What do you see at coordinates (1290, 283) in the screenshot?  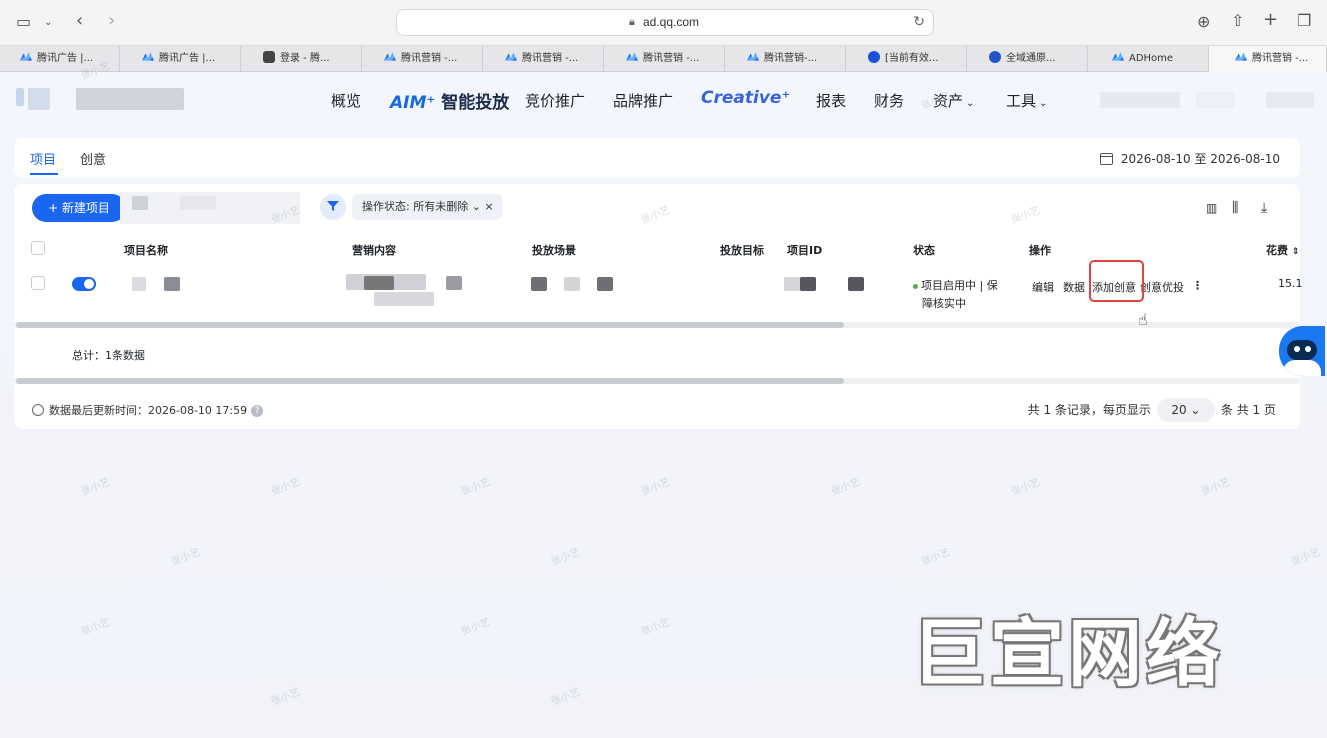 I see `spend-value: 15.1` at bounding box center [1290, 283].